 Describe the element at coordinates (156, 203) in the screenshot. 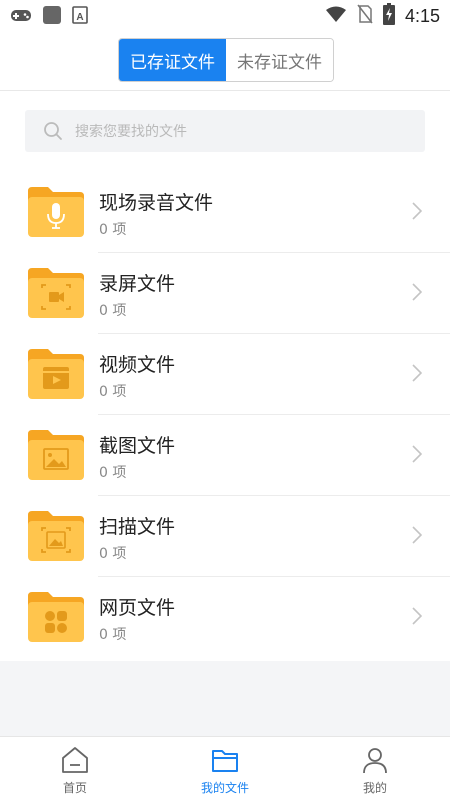

I see `category-title: 现场录音文件` at that location.